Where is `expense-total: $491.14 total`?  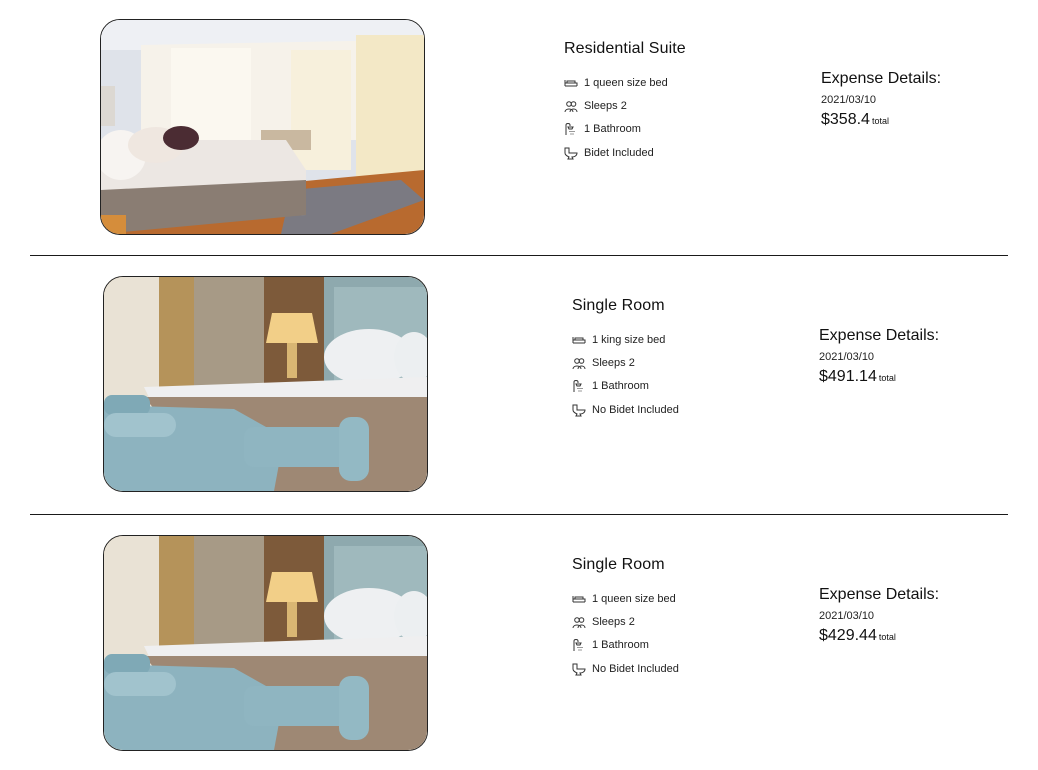 expense-total: $491.14 total is located at coordinates (879, 377).